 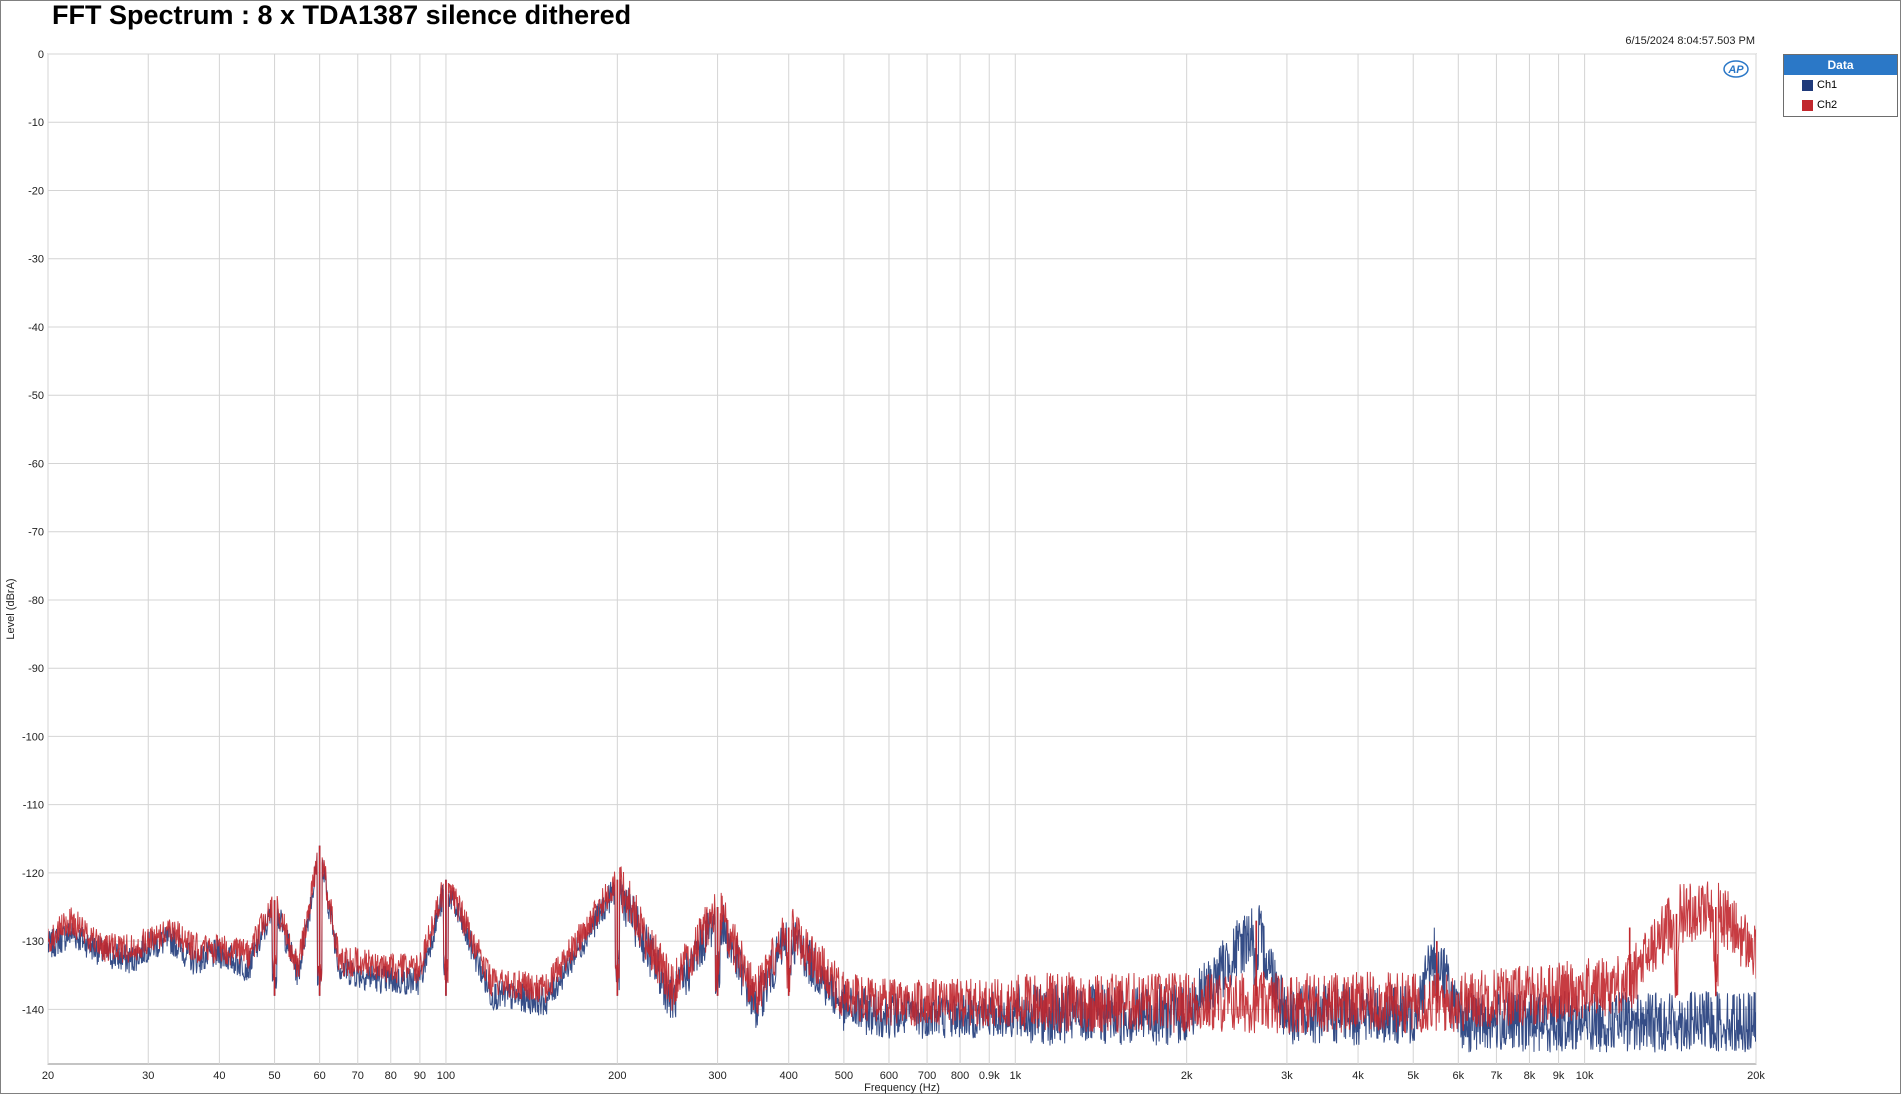 I want to click on x-tick-label: 80, so click(x=391, y=1076).